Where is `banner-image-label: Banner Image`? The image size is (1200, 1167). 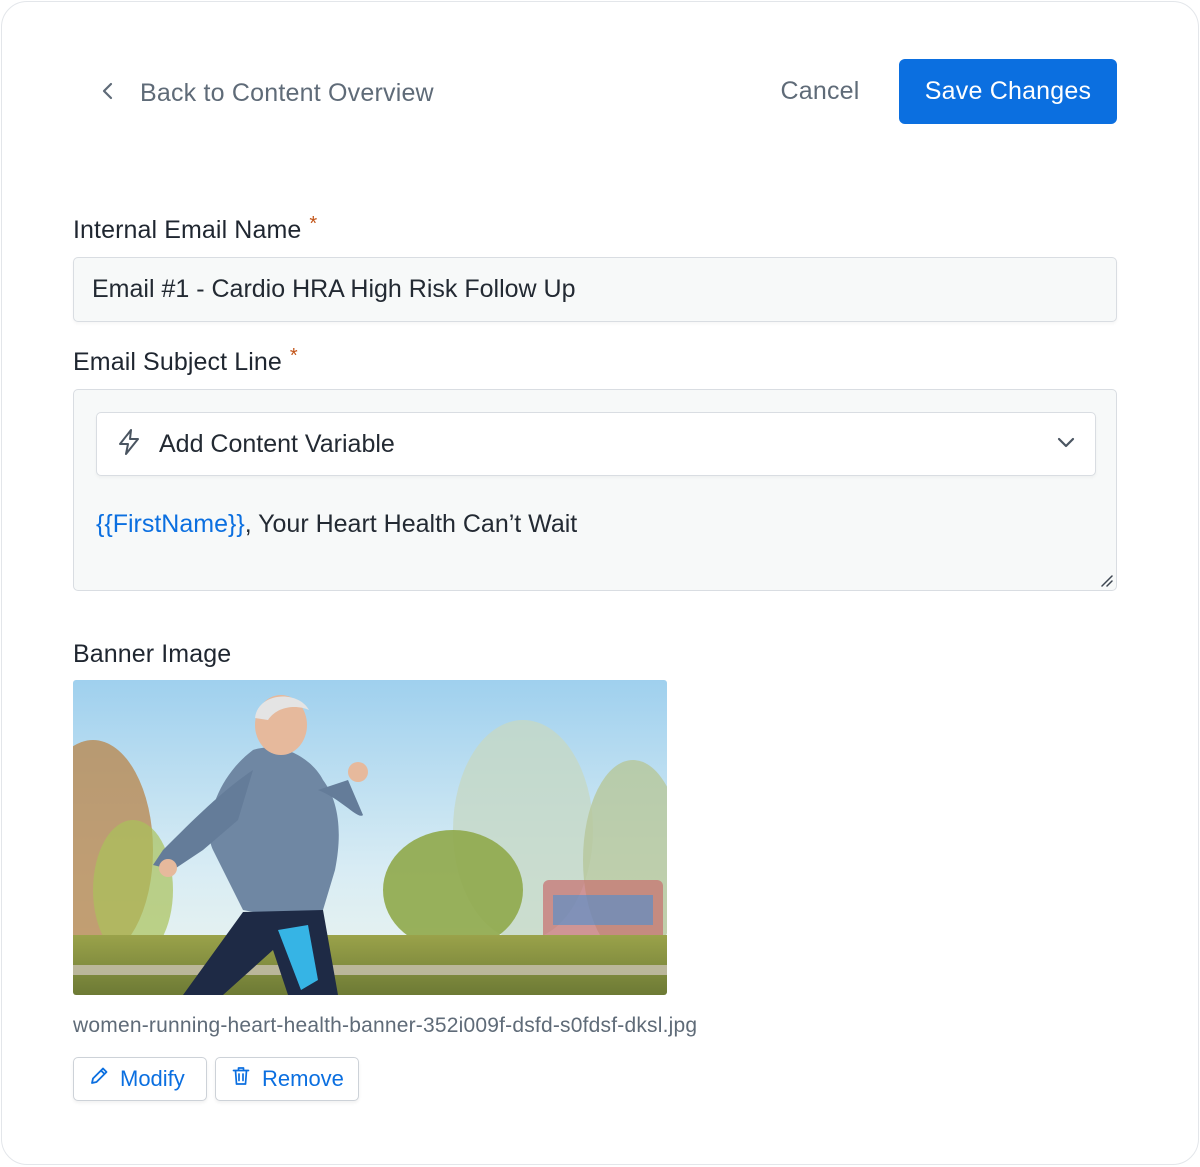 banner-image-label: Banner Image is located at coordinates (152, 654).